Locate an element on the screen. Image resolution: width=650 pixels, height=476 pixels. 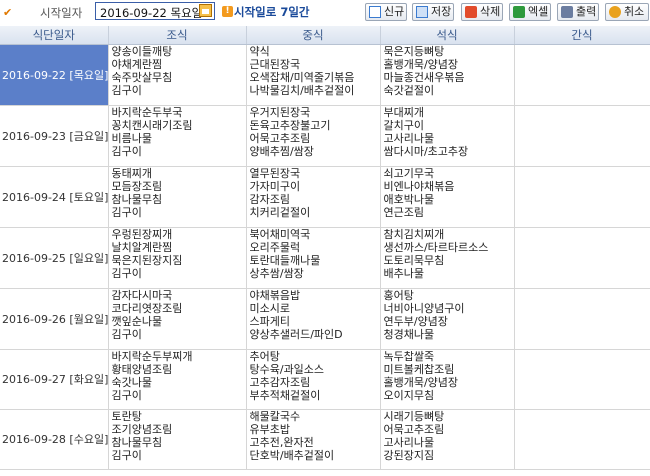
menu-item: 참나물무침 is located at coordinates (137, 199).